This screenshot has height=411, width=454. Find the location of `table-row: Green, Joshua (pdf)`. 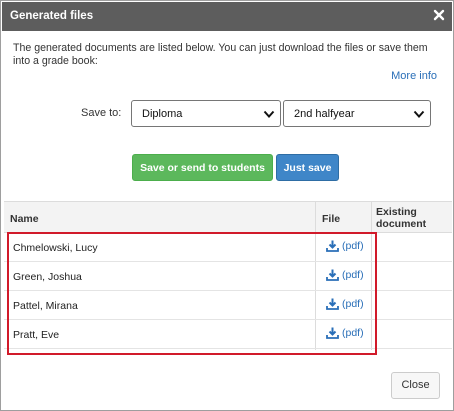

table-row: Green, Joshua (pdf) is located at coordinates (228, 276).